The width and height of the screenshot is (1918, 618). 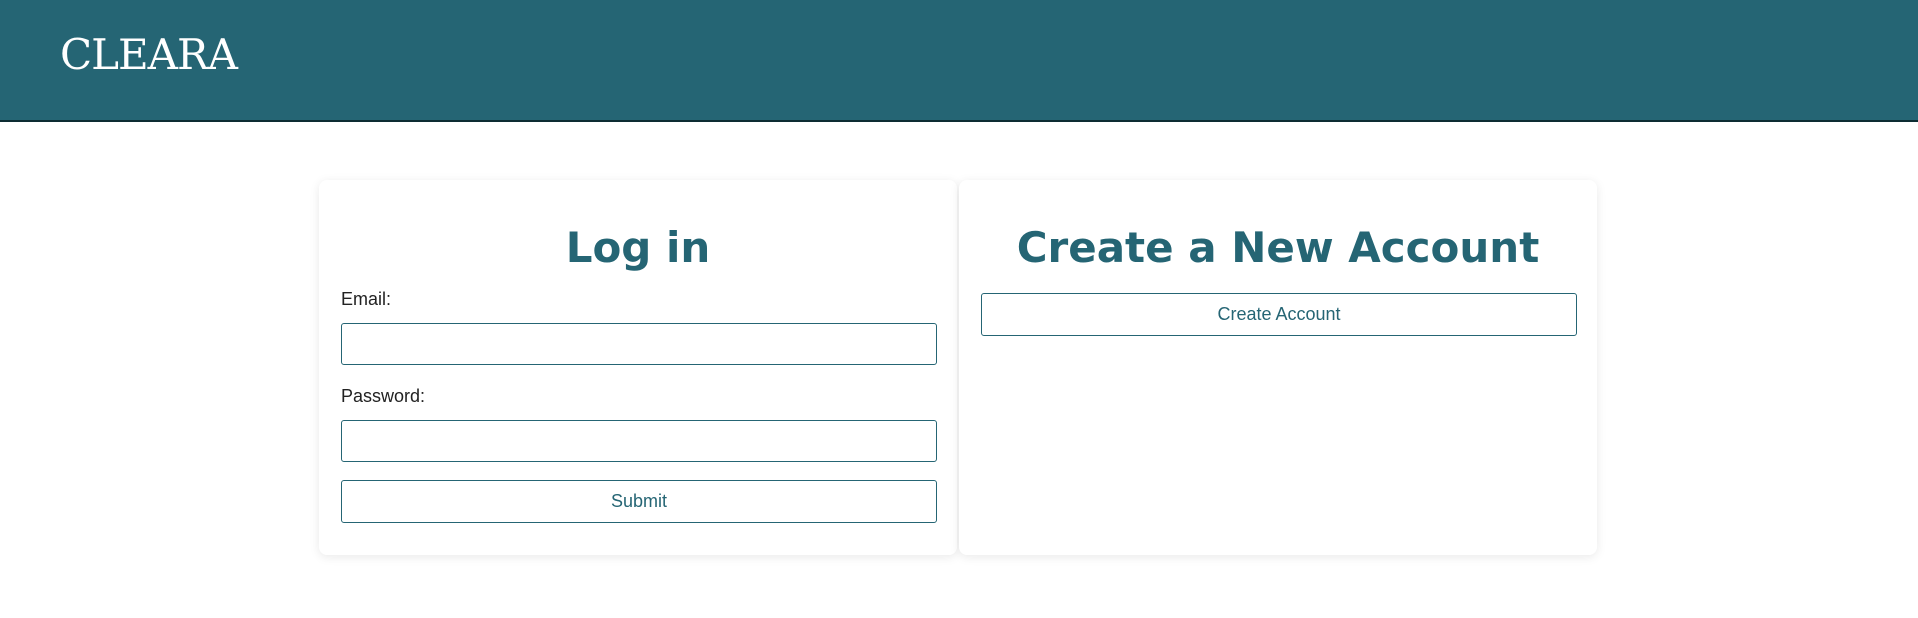 I want to click on login-title: Log in, so click(x=638, y=247).